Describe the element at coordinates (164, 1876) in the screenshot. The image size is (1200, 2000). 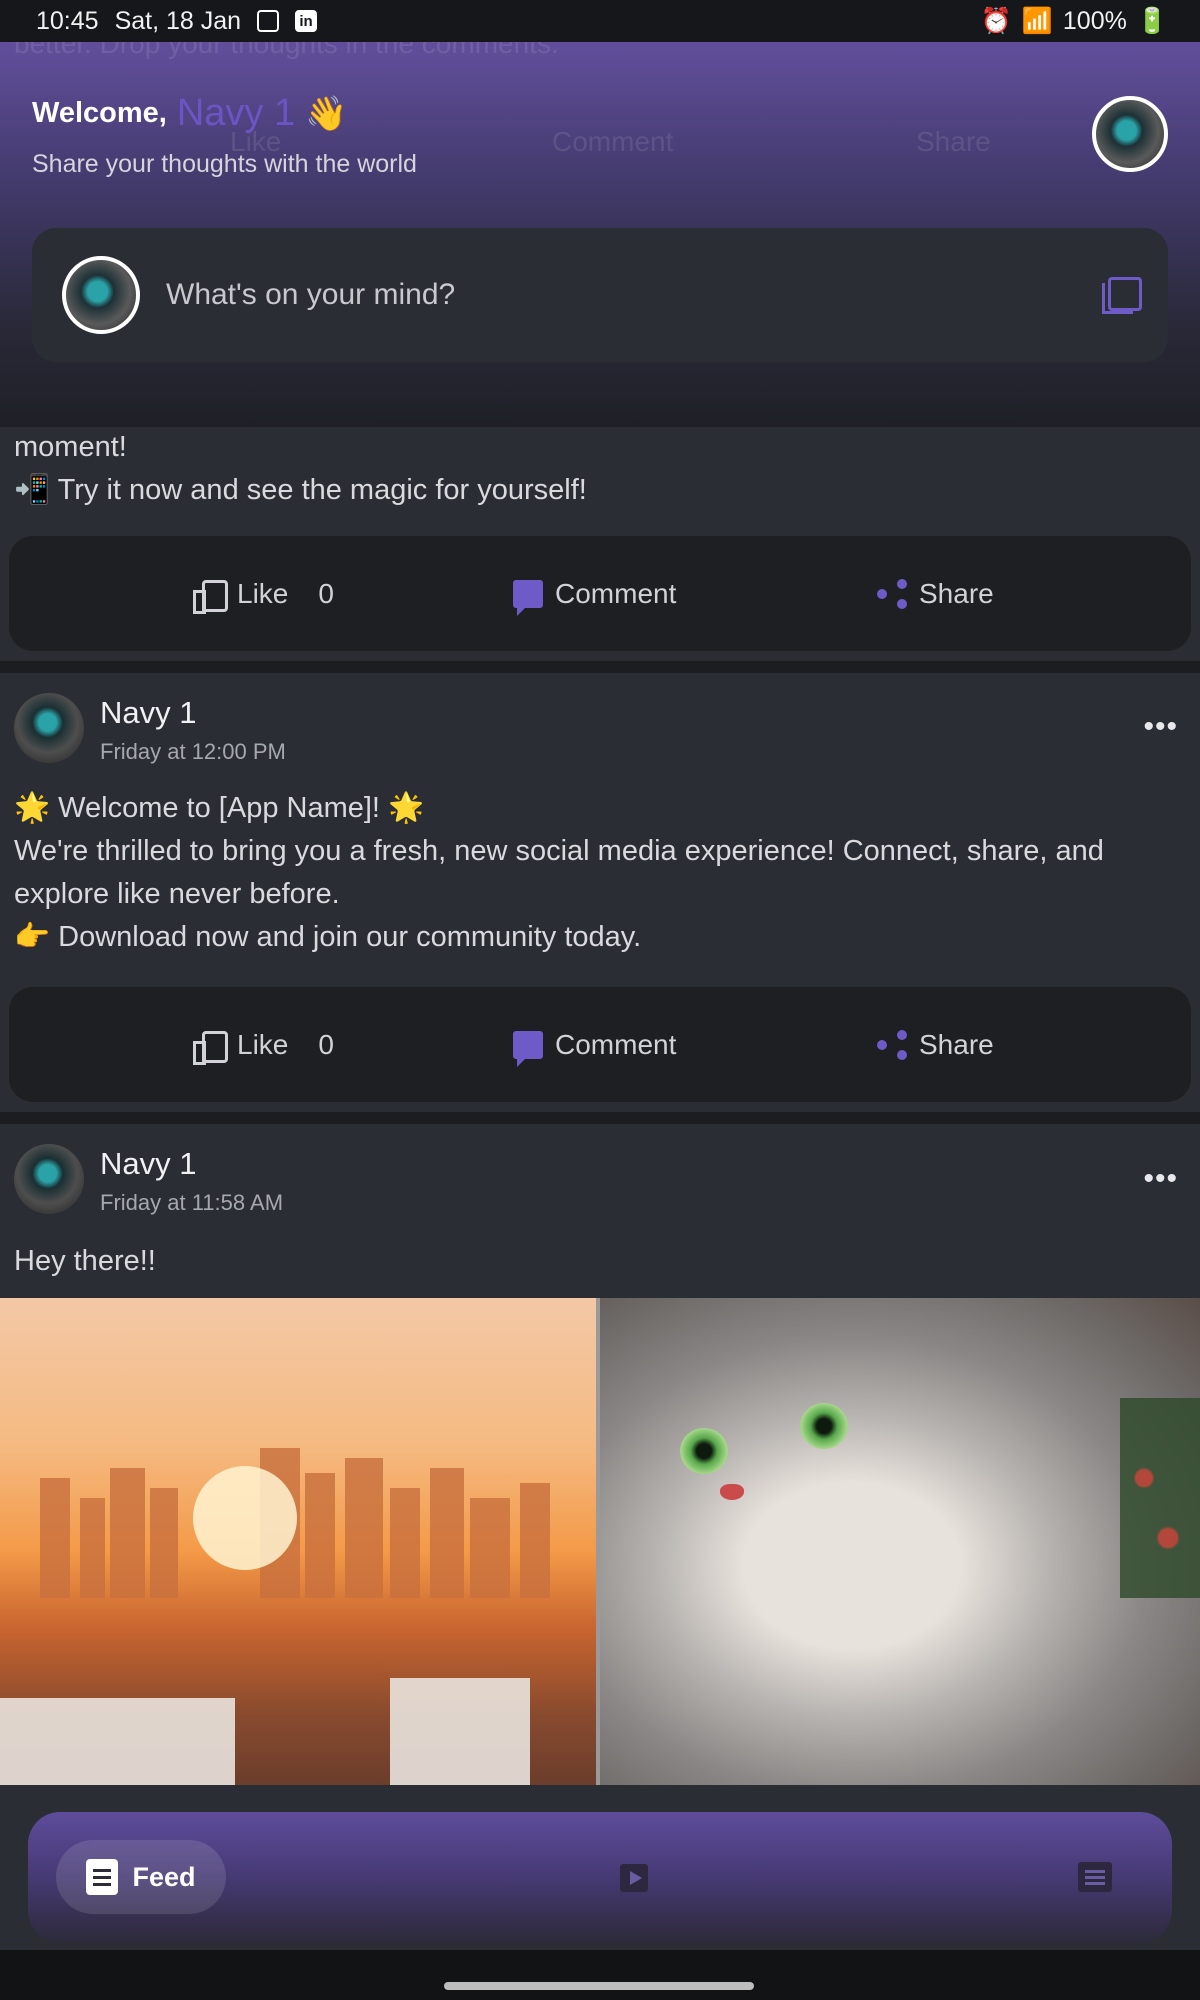
I see `nav-feed-label: Feed` at that location.